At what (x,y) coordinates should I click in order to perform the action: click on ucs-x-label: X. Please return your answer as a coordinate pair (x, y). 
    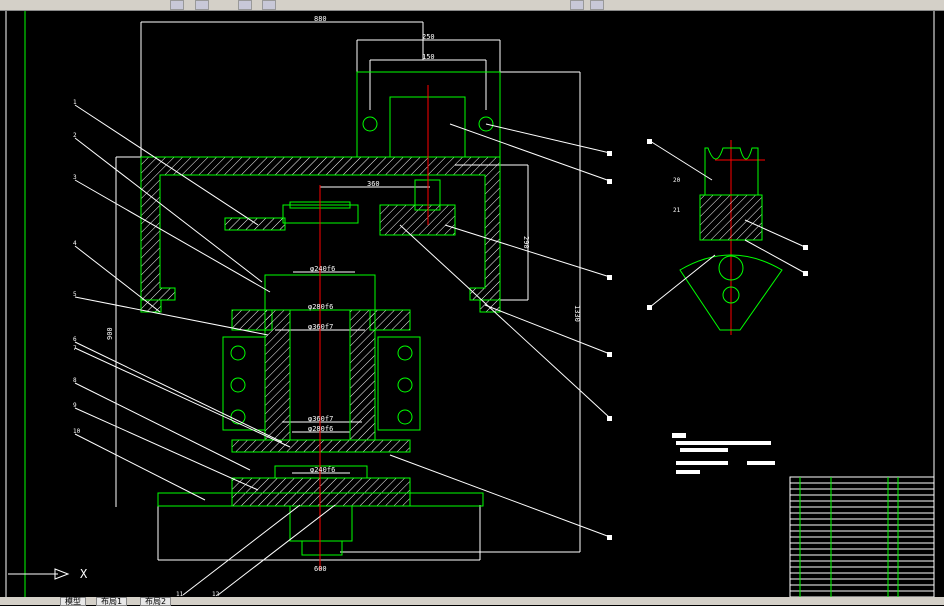
    Looking at the image, I should click on (84, 574).